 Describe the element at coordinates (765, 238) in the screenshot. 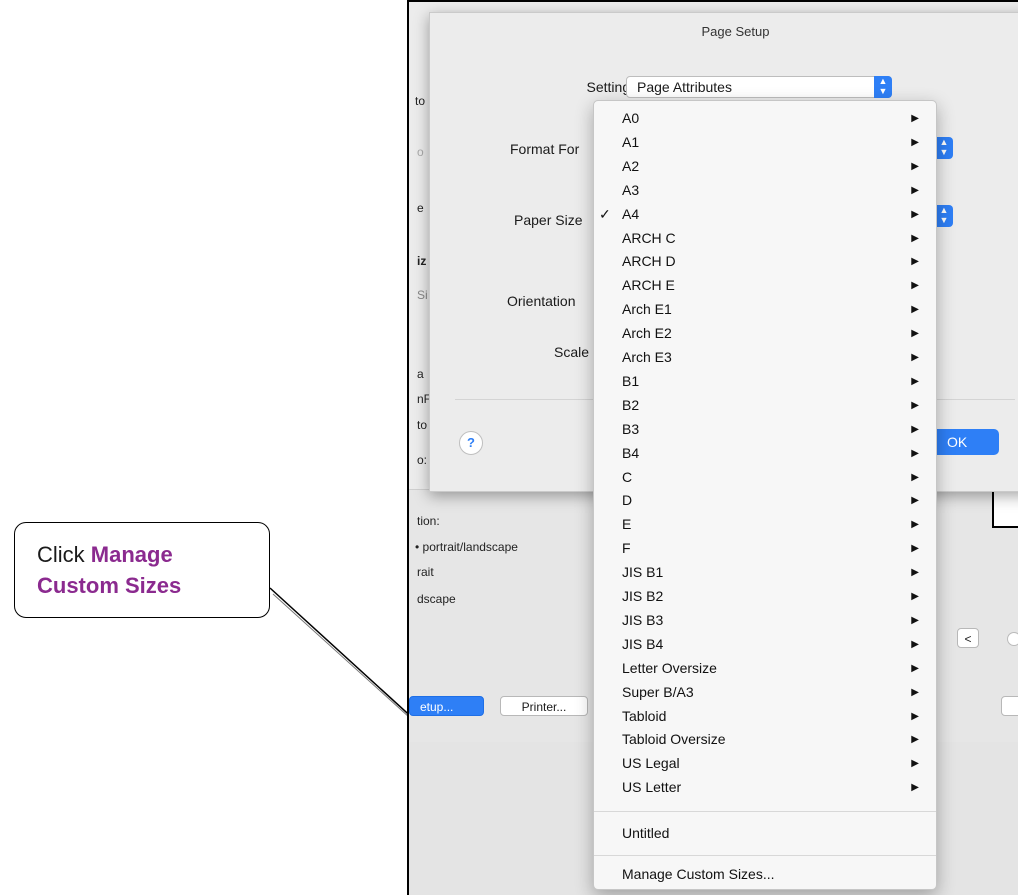

I see `menu-item-arch-c: ARCH C ▶` at that location.